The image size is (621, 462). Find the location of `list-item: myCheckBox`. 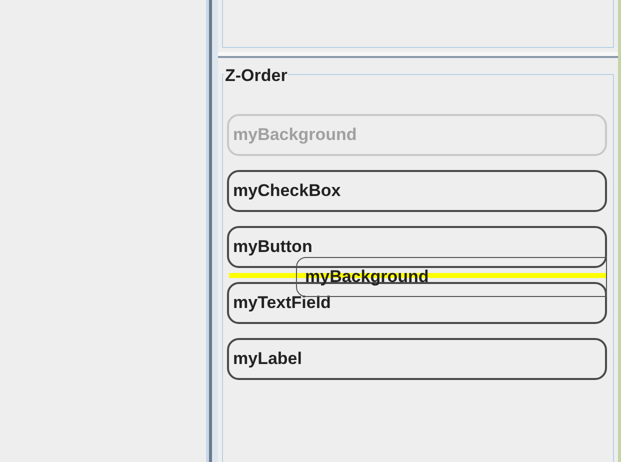

list-item: myCheckBox is located at coordinates (417, 191).